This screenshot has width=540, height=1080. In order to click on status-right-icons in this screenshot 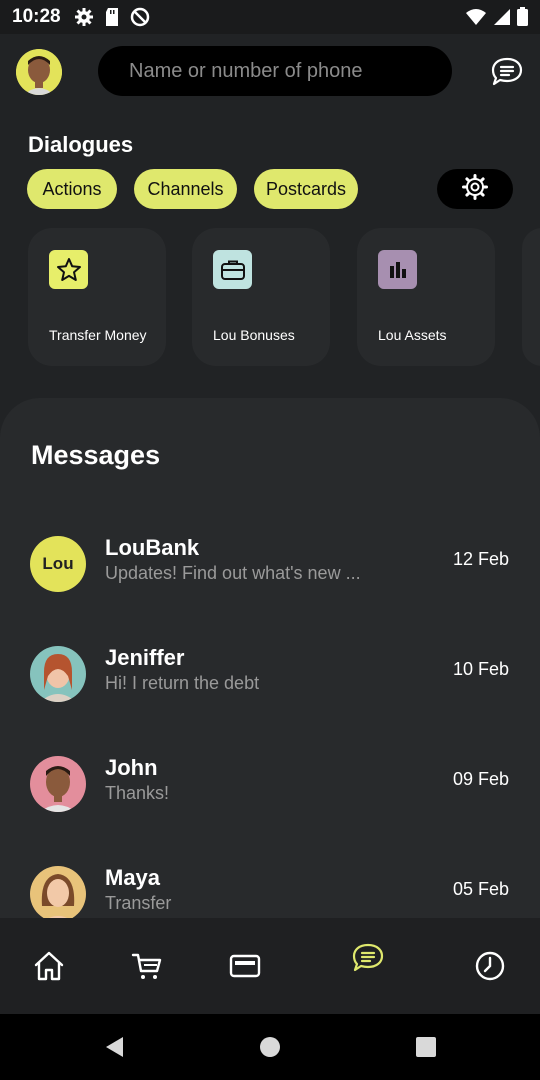, I will do `click(496, 19)`.